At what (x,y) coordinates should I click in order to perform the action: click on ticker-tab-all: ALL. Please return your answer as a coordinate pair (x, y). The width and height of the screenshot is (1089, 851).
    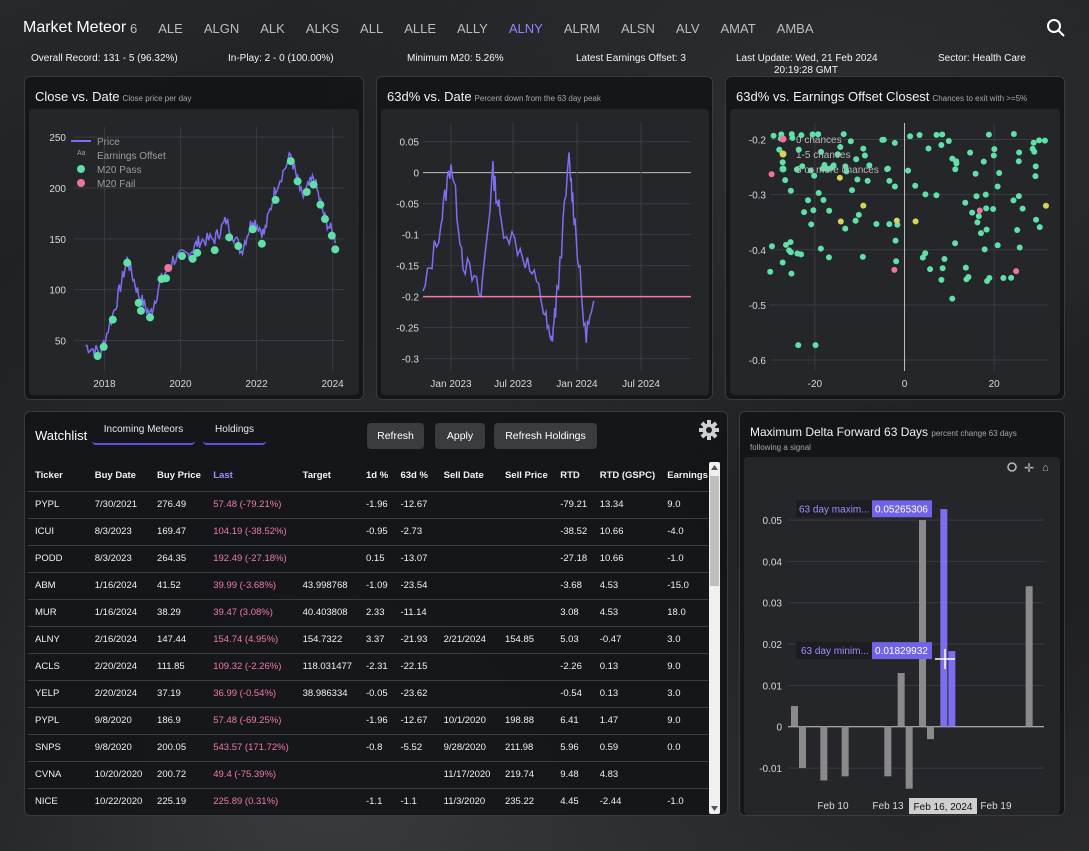
    Looking at the image, I should click on (371, 28).